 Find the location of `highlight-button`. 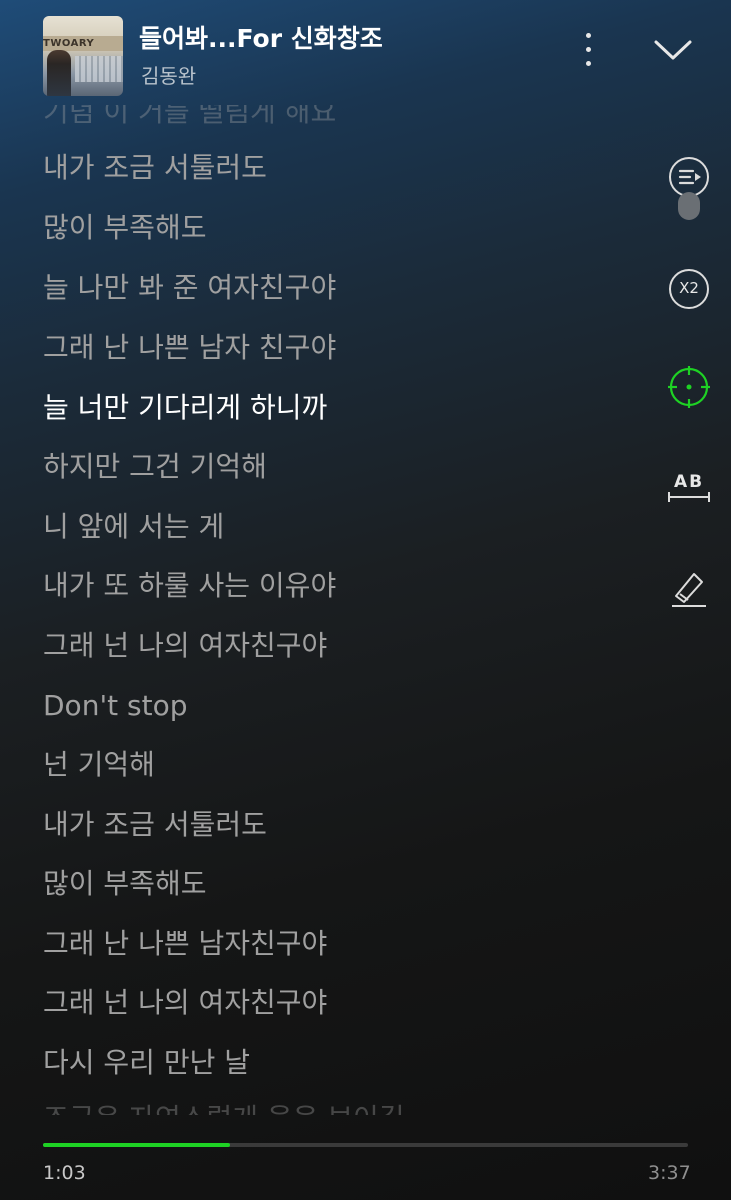

highlight-button is located at coordinates (689, 587).